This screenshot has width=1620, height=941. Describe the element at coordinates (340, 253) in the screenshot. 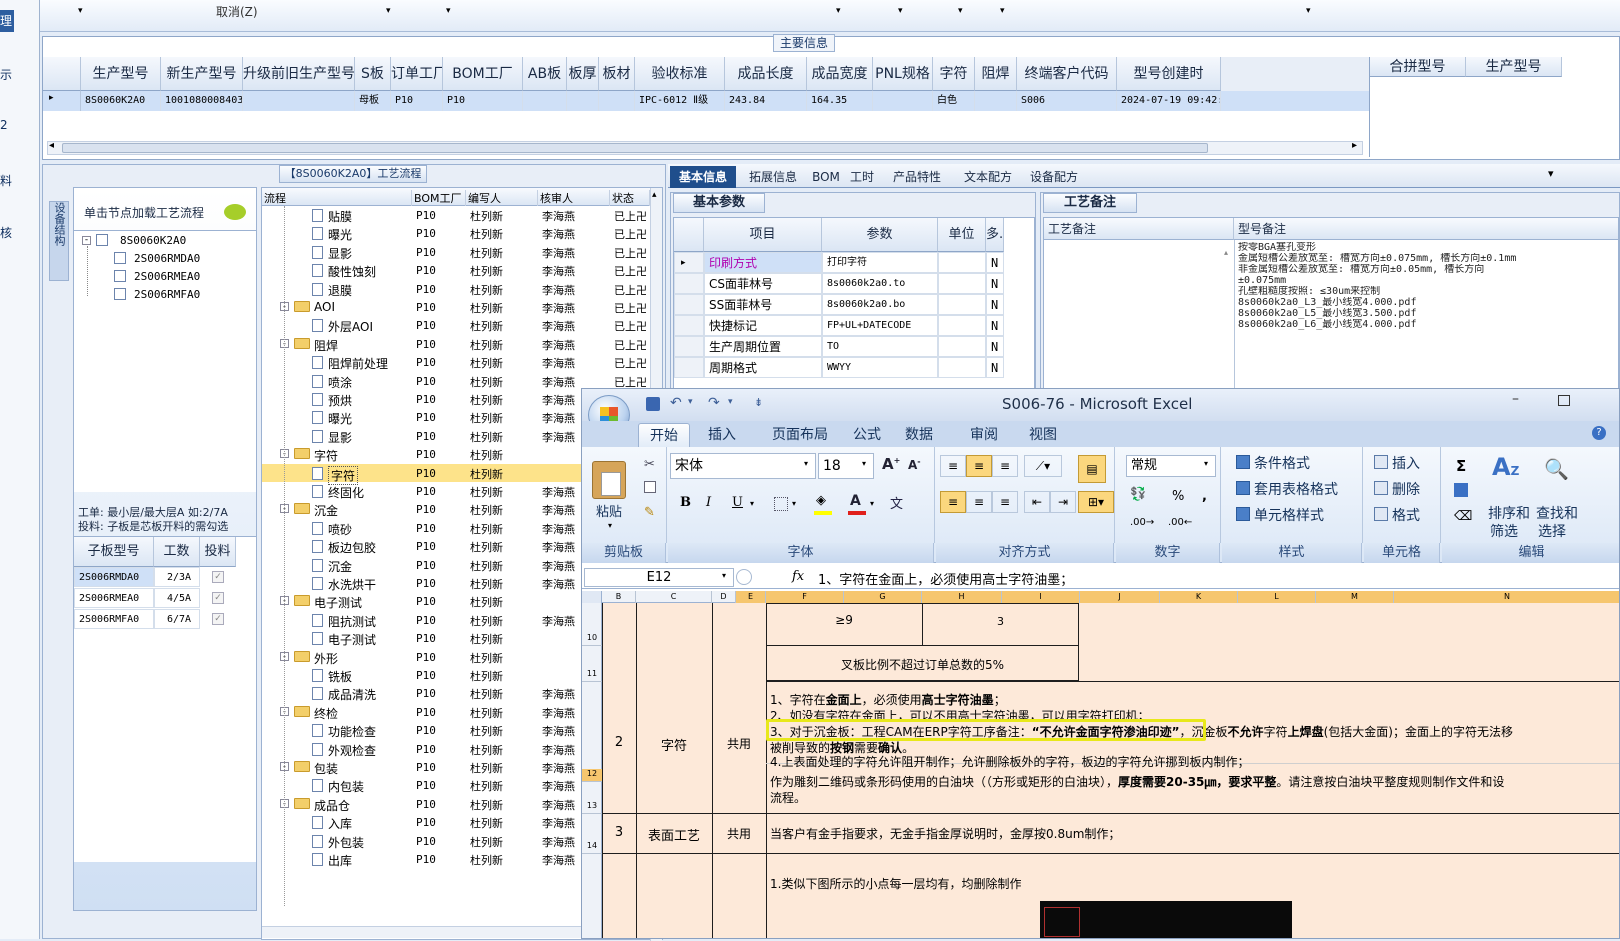

I see `flow-node-name: 显影` at that location.